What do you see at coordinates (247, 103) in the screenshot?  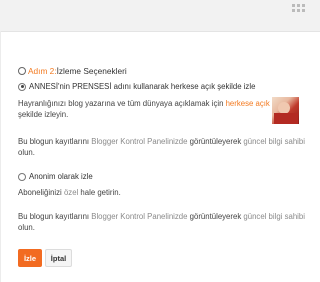 I see `public-highlight: herkese açık` at bounding box center [247, 103].